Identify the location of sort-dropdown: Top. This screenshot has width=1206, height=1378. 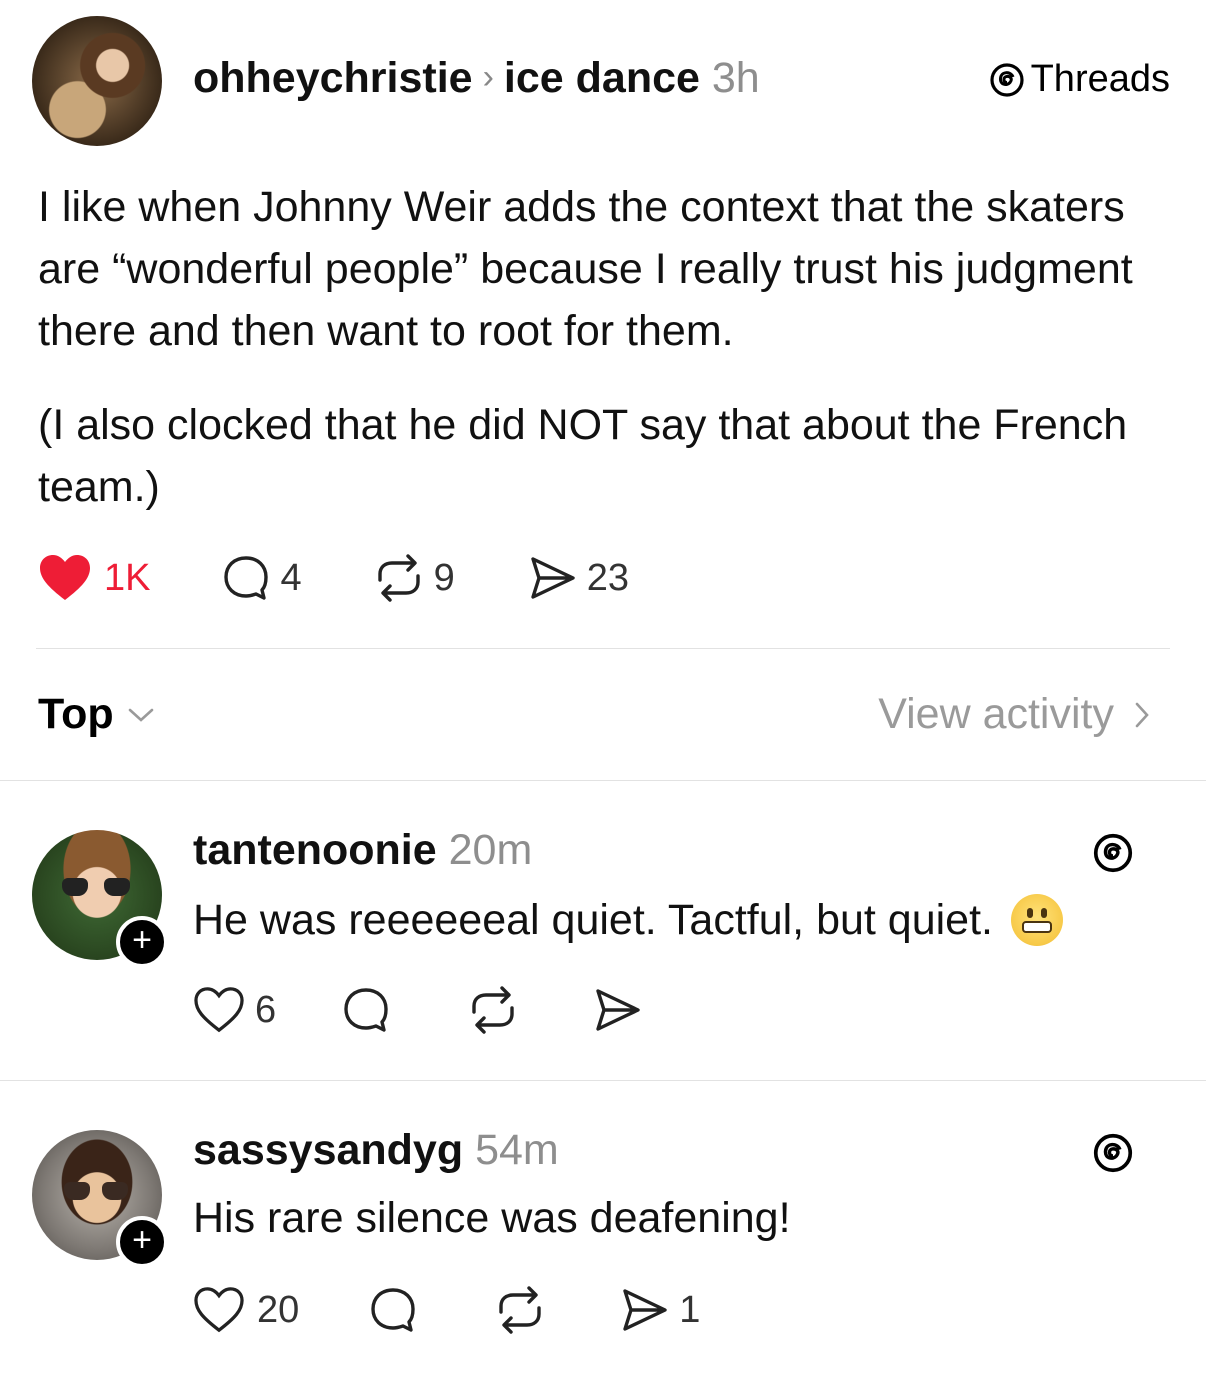
(97, 714).